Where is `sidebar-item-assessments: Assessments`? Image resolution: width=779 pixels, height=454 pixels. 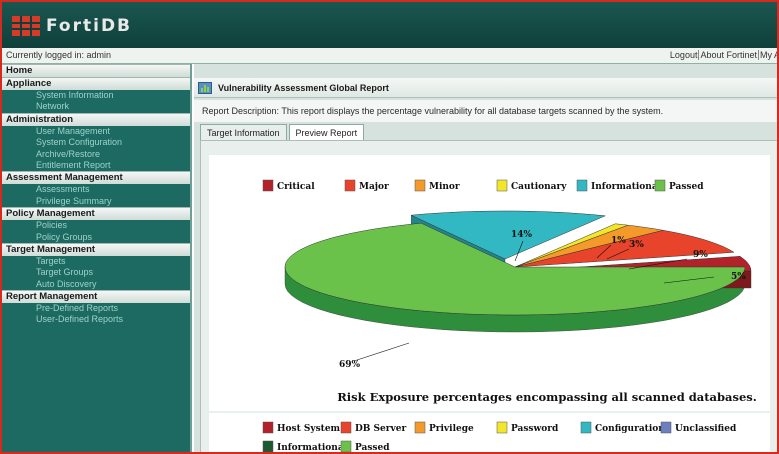 sidebar-item-assessments: Assessments is located at coordinates (96, 189).